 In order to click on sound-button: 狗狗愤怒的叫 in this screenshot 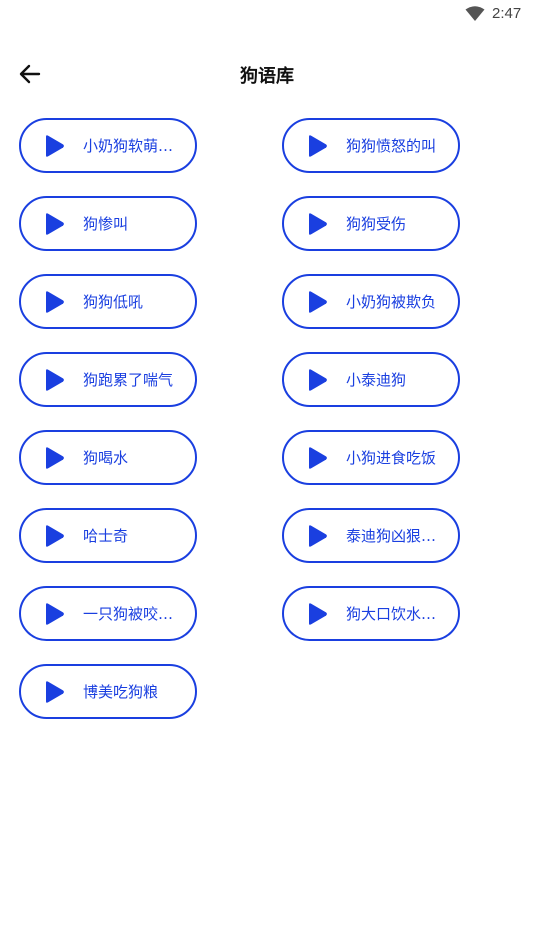, I will do `click(371, 145)`.